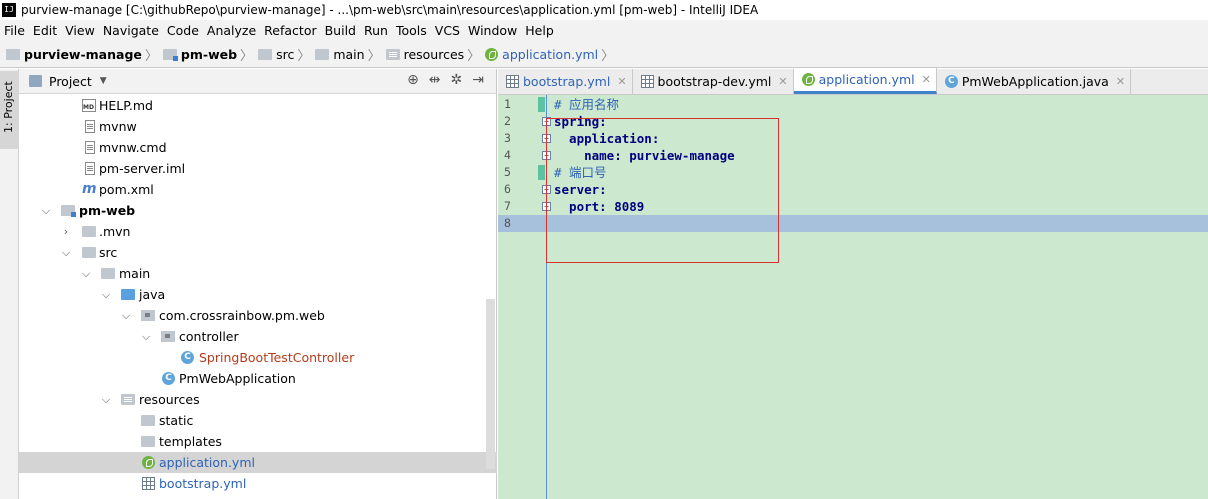 The height and width of the screenshot is (499, 1208). I want to click on tree-item: mvnw, so click(258, 126).